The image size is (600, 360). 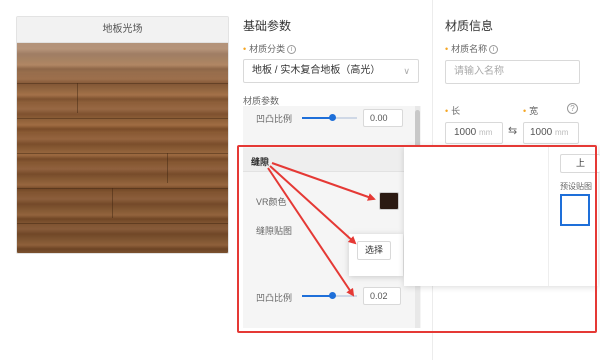 What do you see at coordinates (317, 118) in the screenshot?
I see `bump-slider-top-fill` at bounding box center [317, 118].